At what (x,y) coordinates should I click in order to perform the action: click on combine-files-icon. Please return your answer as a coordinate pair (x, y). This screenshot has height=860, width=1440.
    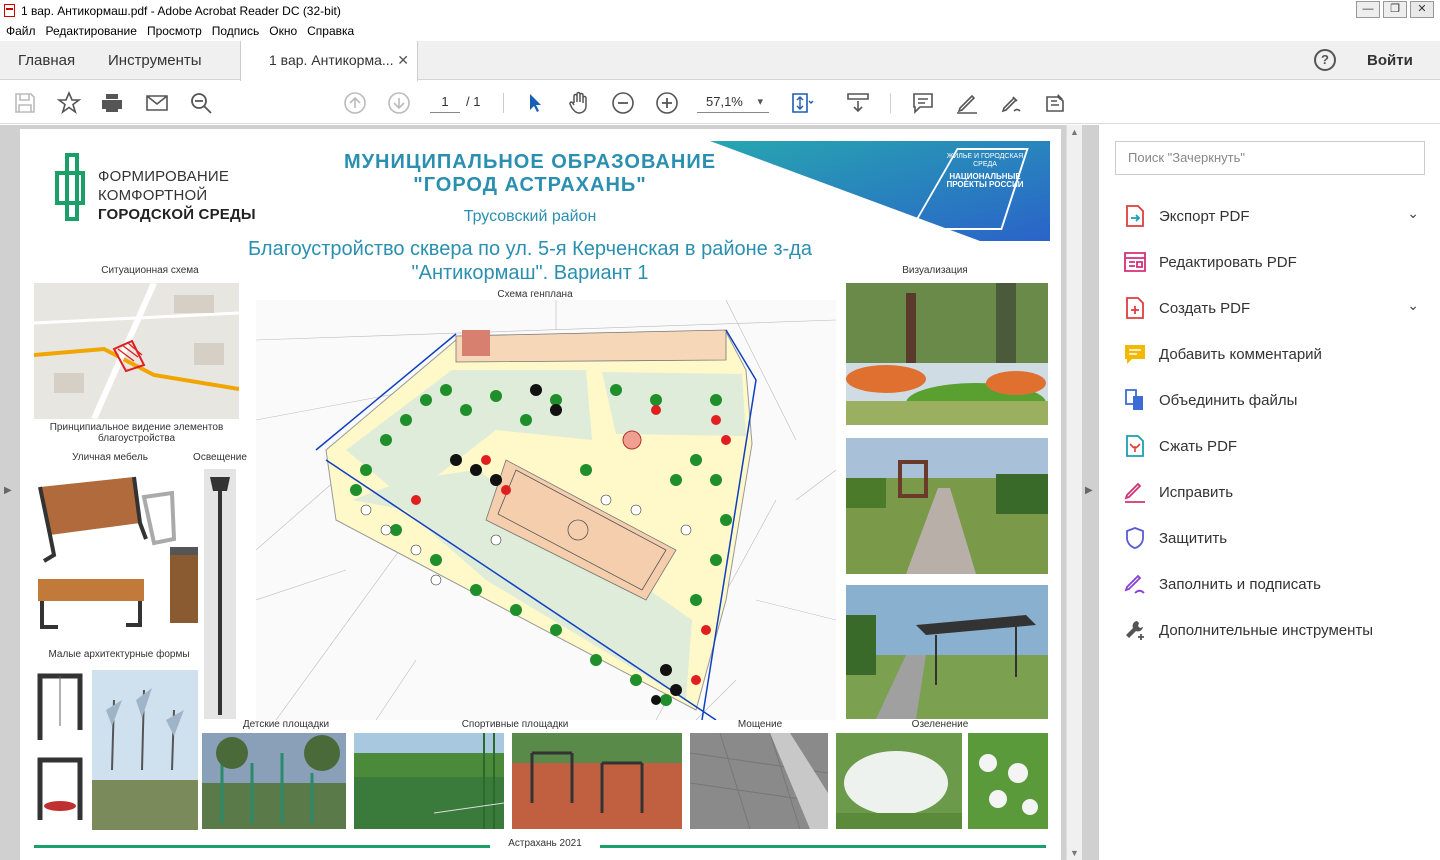
    Looking at the image, I should click on (1136, 400).